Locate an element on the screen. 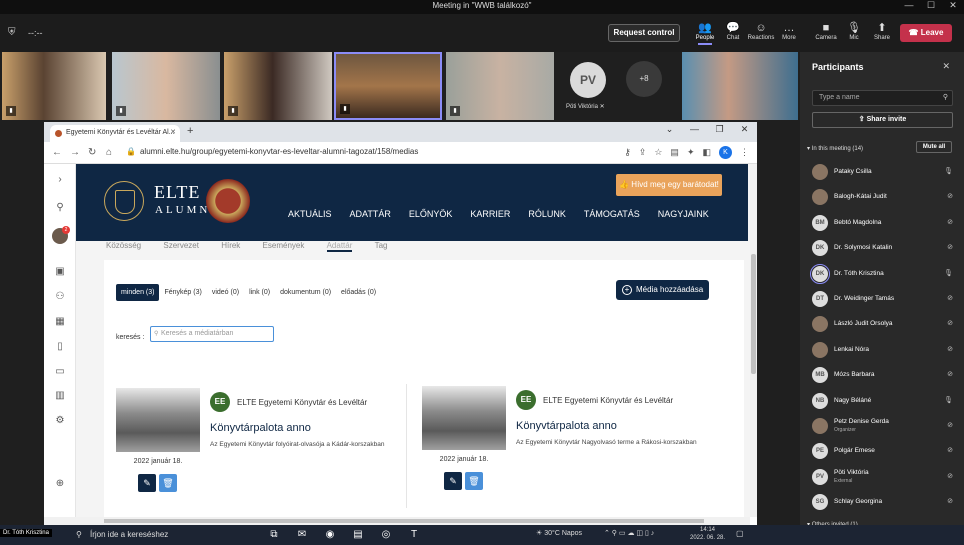  vertical-scrollbar is located at coordinates (753, 340).